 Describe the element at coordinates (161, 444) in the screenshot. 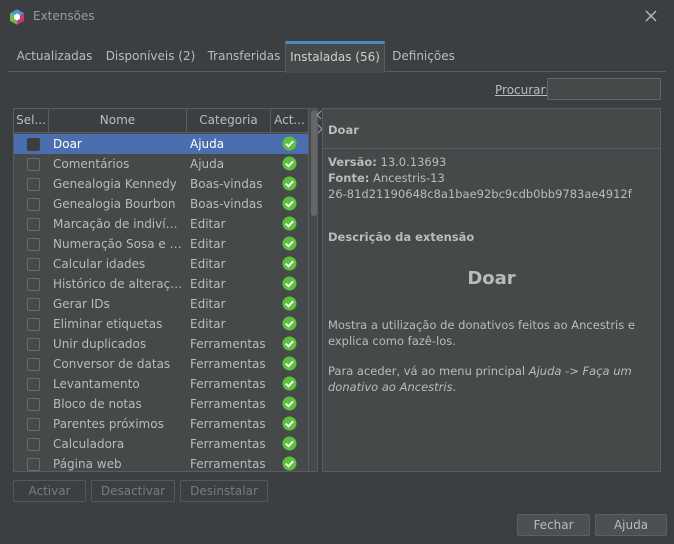

I see `table-row: Calculadora Ferramentas` at that location.